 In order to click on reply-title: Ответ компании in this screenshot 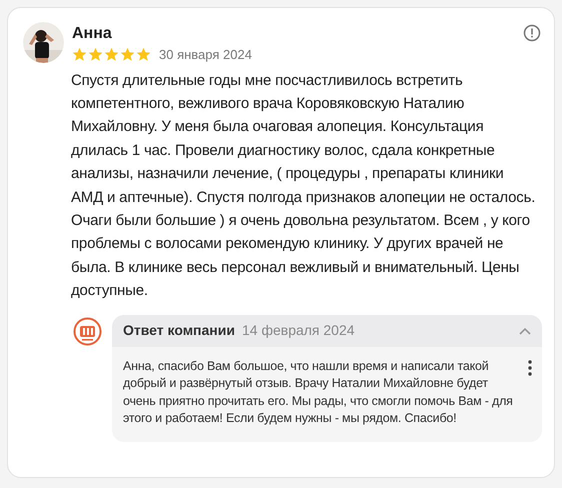, I will do `click(179, 330)`.